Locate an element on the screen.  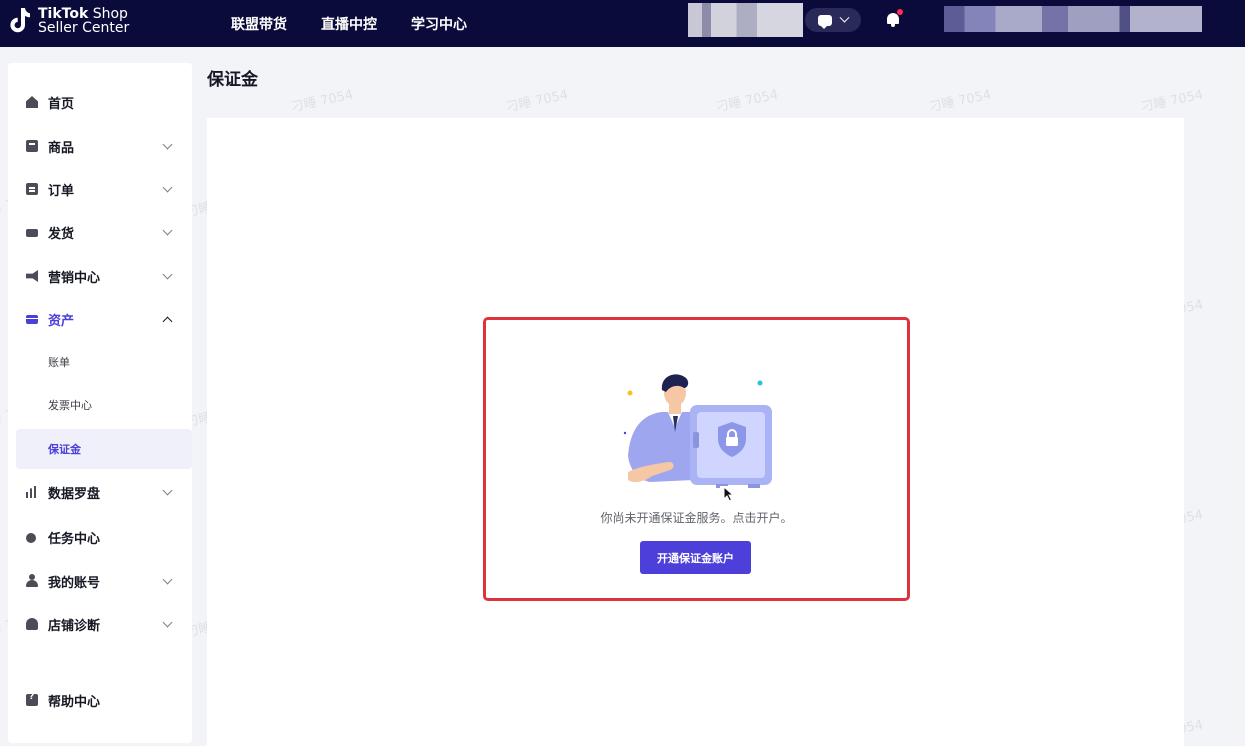
sidebar-item-orders: 订单 is located at coordinates (100, 189).